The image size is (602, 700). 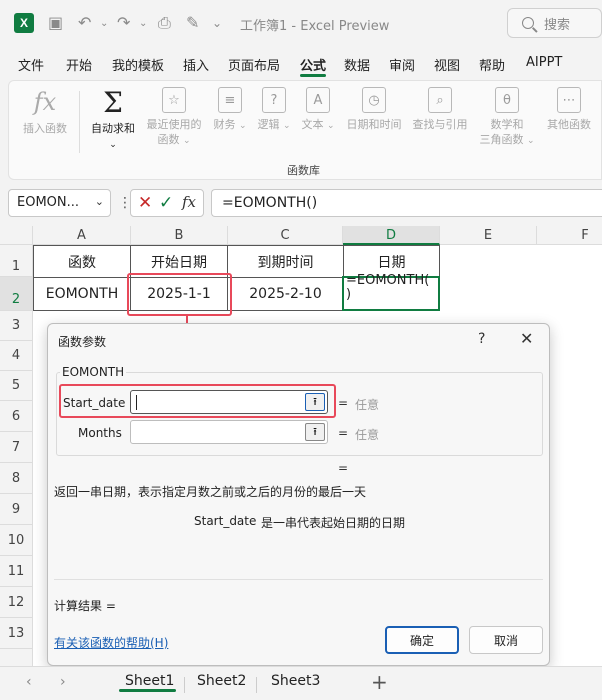 I want to click on row-header: 13, so click(x=16, y=633).